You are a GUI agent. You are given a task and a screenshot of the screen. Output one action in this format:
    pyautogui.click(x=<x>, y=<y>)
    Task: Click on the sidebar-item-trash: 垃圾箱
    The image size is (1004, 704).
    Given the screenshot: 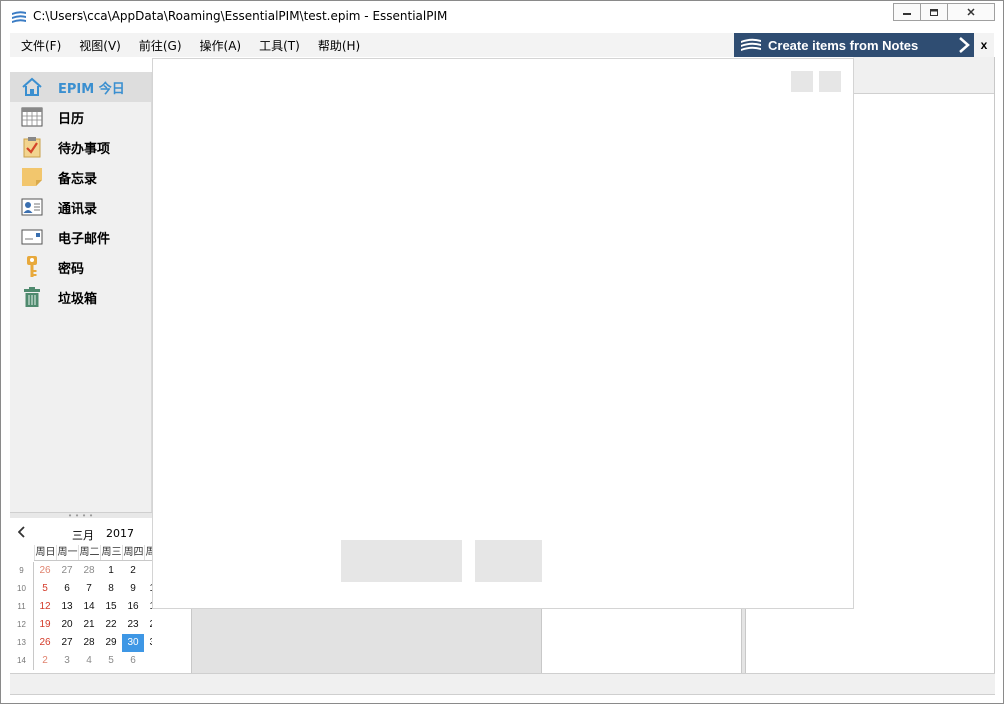 What is the action you would take?
    pyautogui.click(x=80, y=297)
    